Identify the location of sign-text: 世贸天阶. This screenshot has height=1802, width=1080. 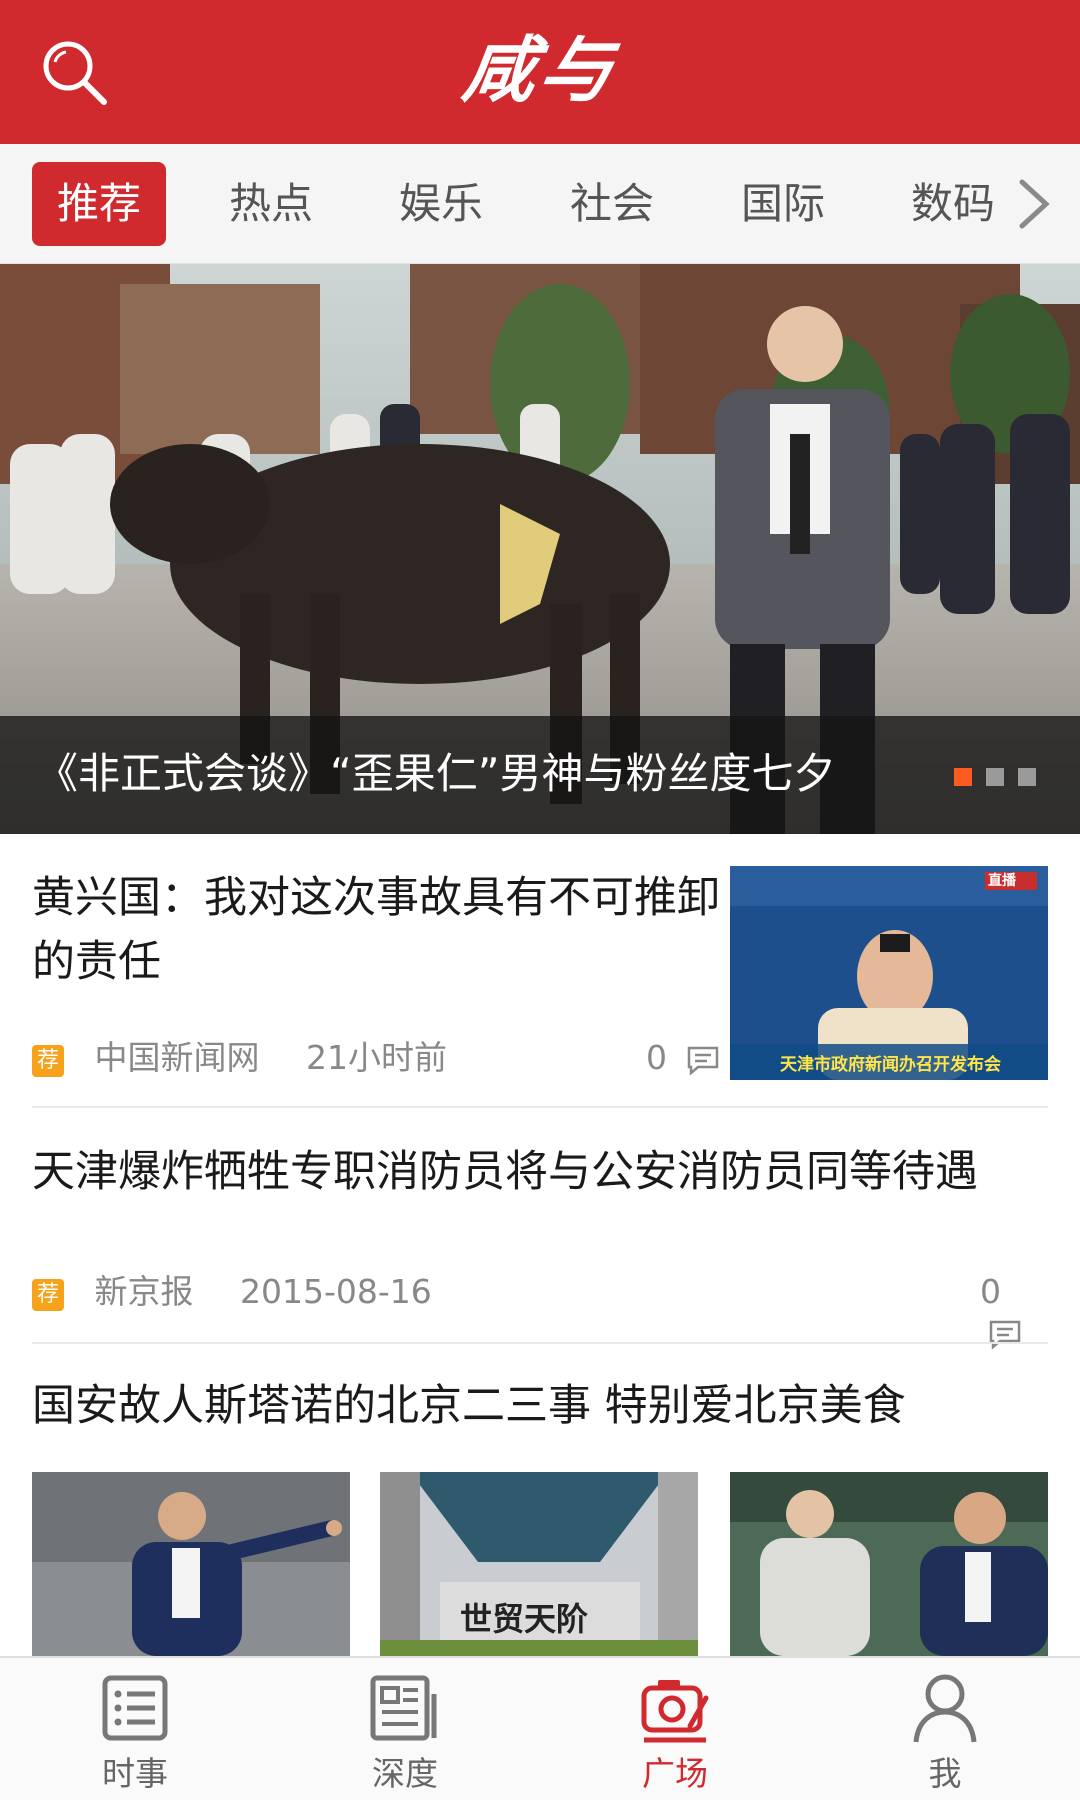
(524, 1619).